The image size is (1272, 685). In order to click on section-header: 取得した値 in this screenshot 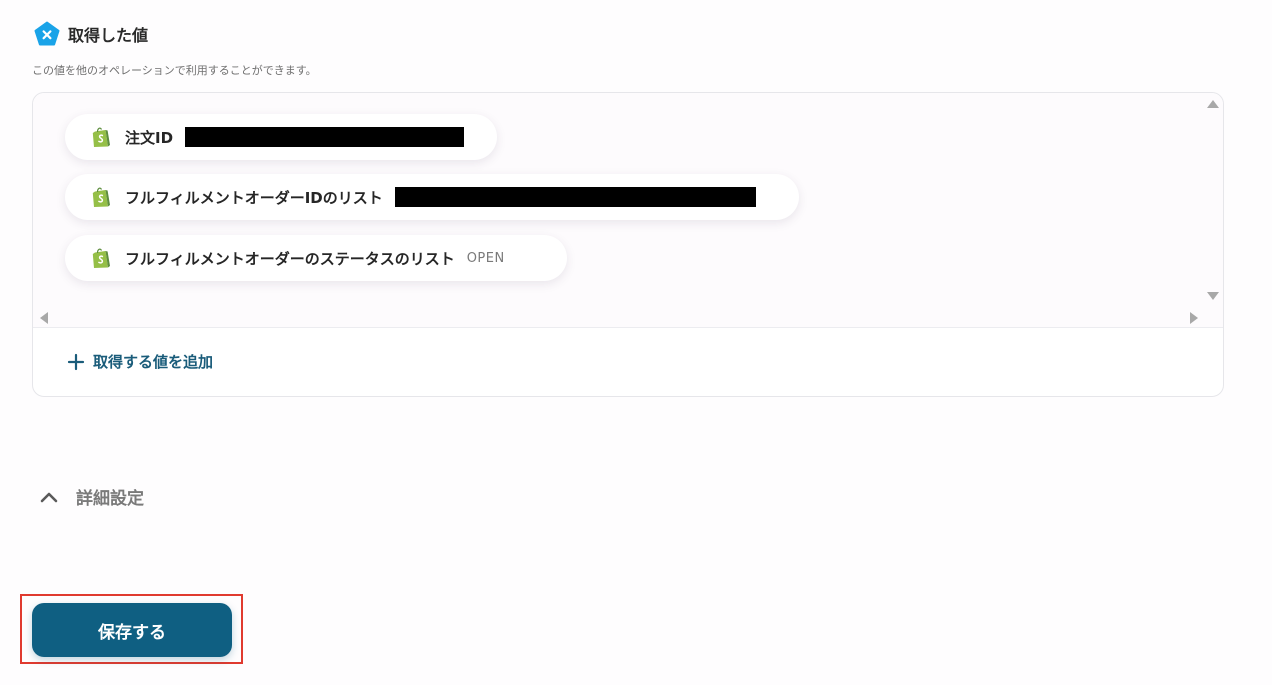, I will do `click(91, 34)`.